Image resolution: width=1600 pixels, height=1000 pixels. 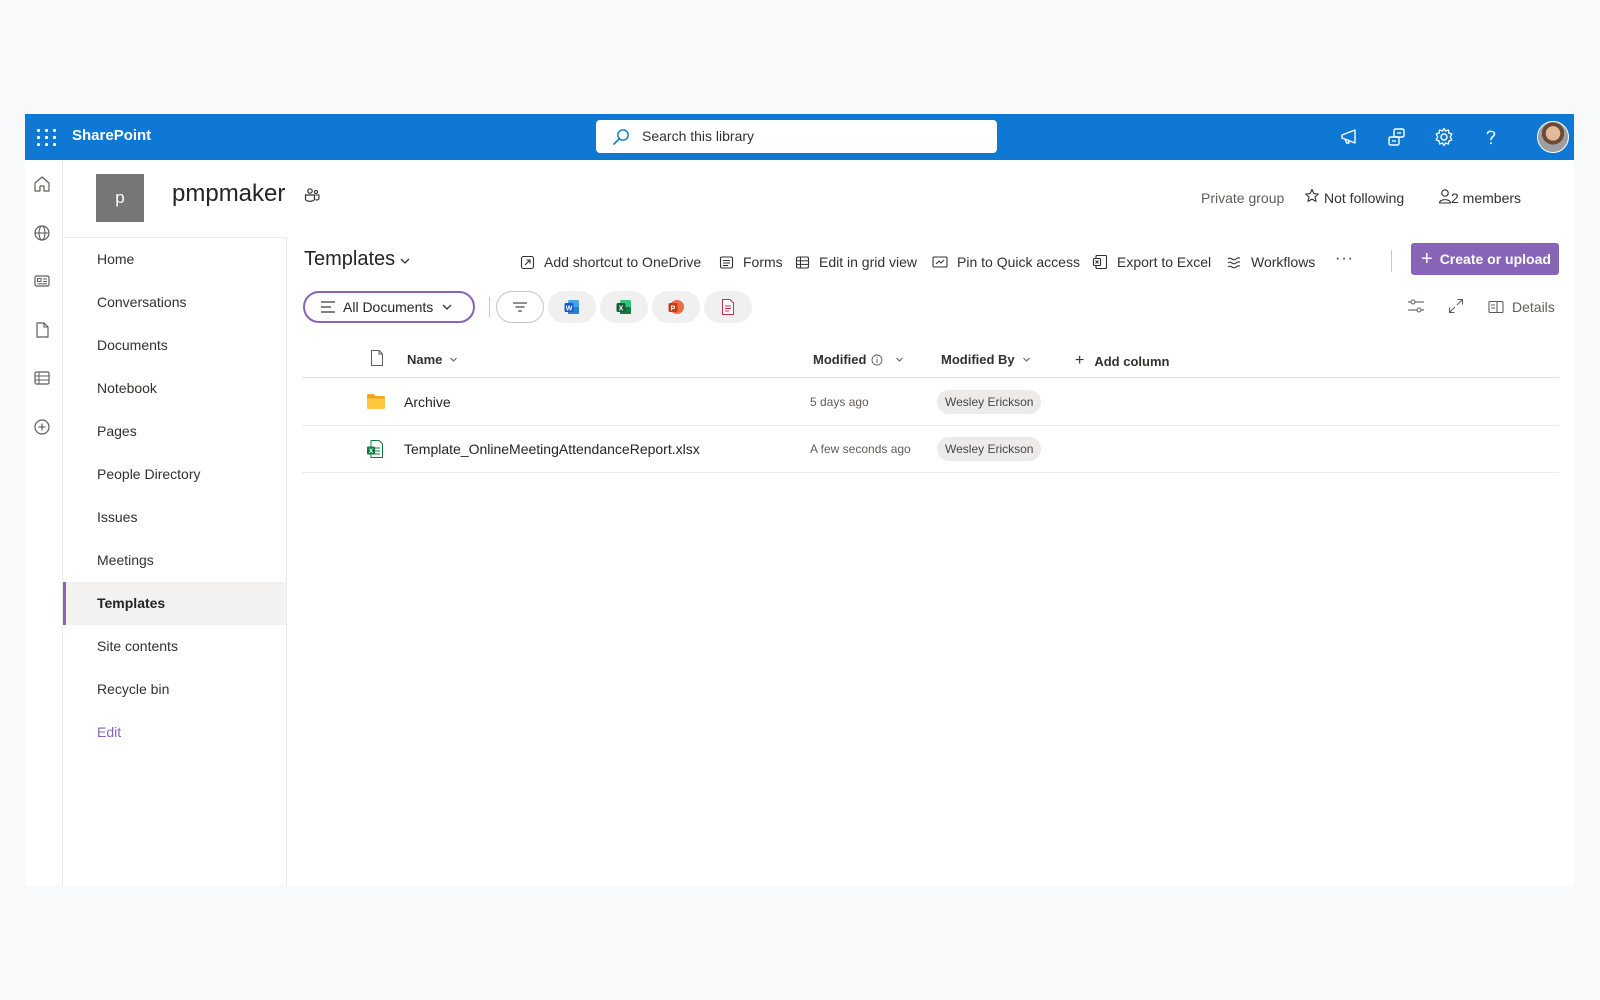 What do you see at coordinates (840, 359) in the screenshot?
I see `modified-column-label: Modified` at bounding box center [840, 359].